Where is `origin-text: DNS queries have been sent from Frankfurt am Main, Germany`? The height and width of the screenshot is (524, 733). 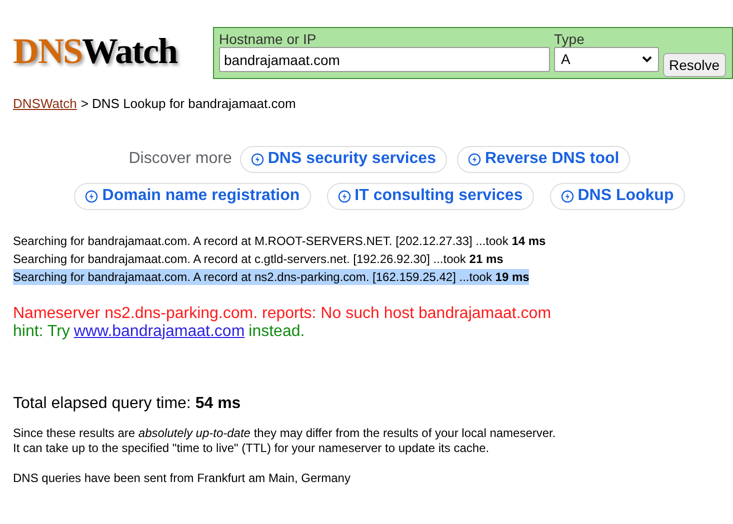
origin-text: DNS queries have been sent from Frankfurt am Main, Germany is located at coordinates (182, 478).